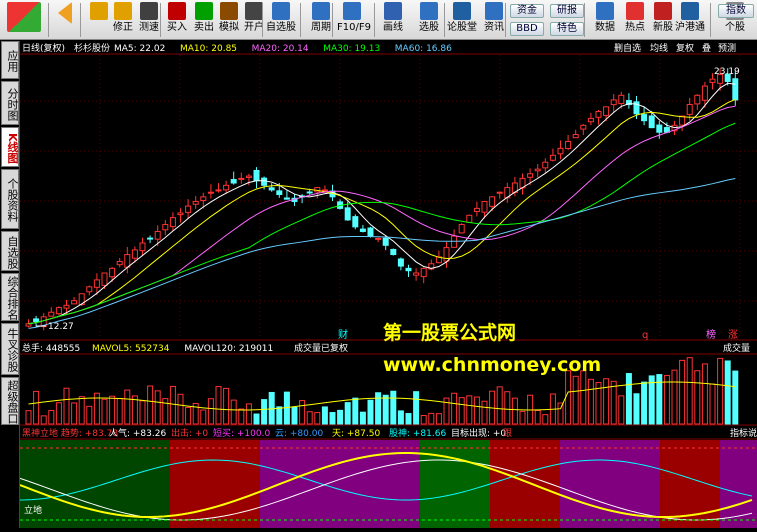  I want to click on toolbar-button-label: 买入, so click(177, 27).